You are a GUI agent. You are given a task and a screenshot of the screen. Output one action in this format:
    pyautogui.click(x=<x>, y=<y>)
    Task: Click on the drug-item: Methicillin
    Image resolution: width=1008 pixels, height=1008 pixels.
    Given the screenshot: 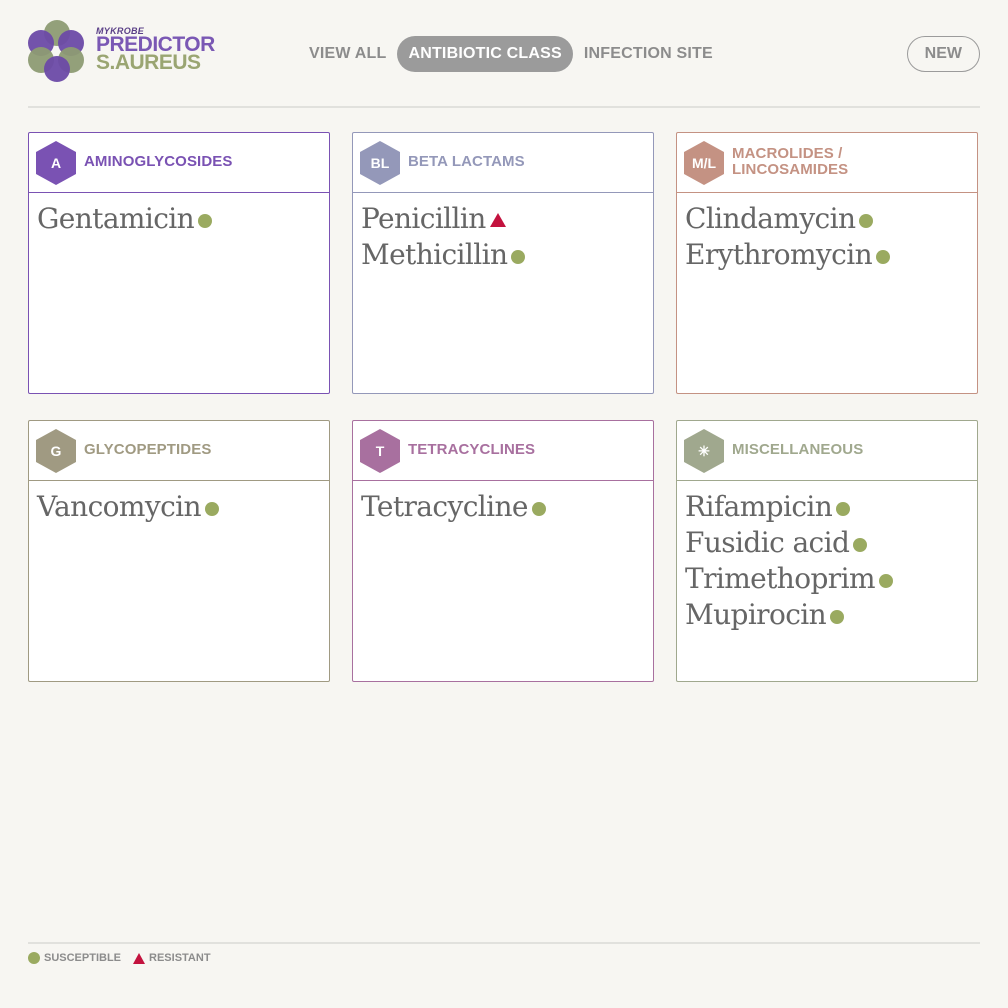 What is the action you would take?
    pyautogui.click(x=503, y=255)
    